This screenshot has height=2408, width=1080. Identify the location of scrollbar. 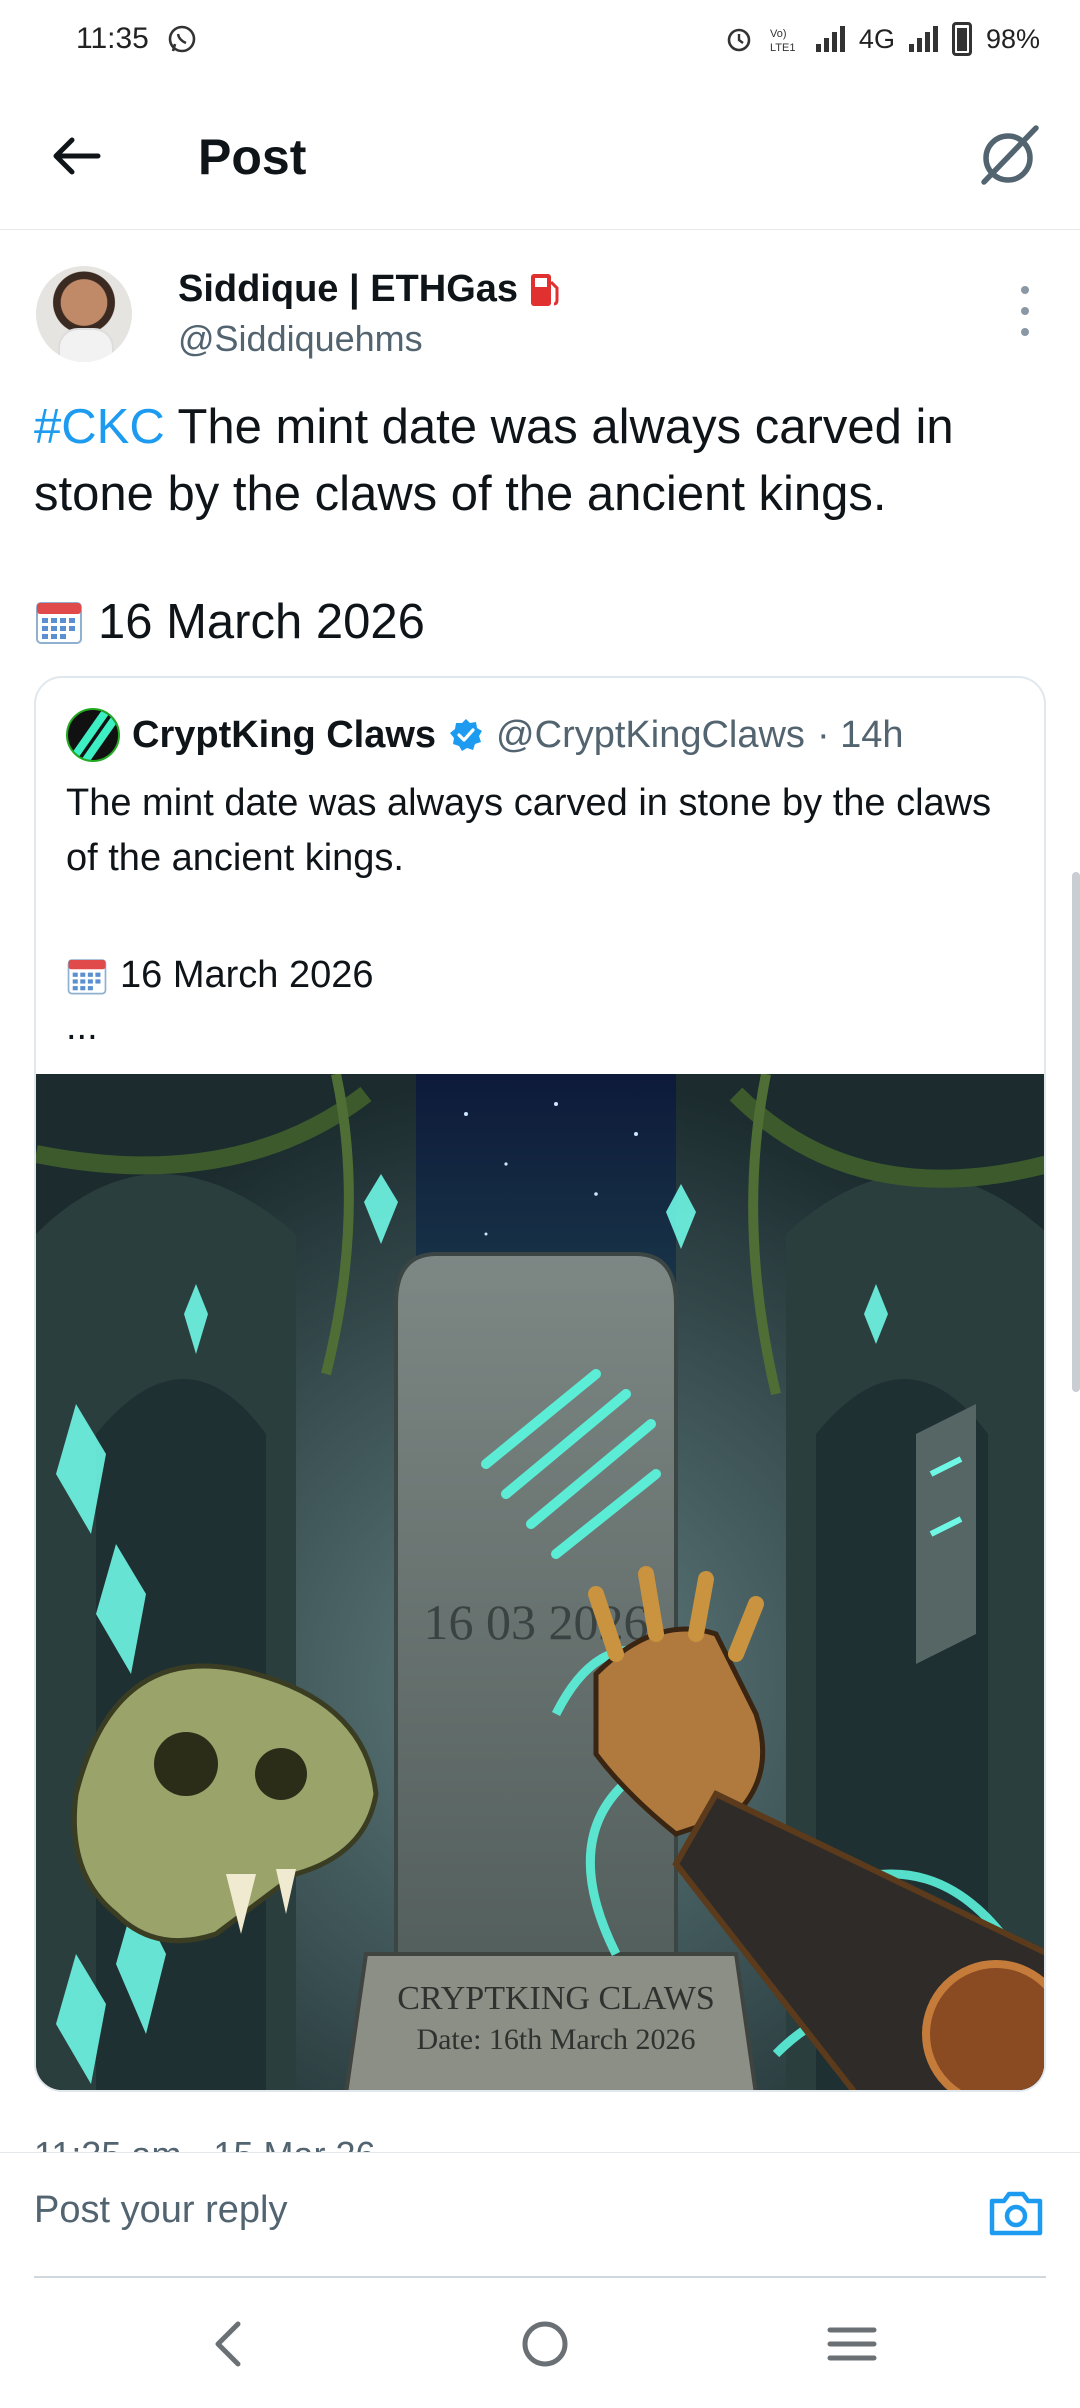
(1076, 1132).